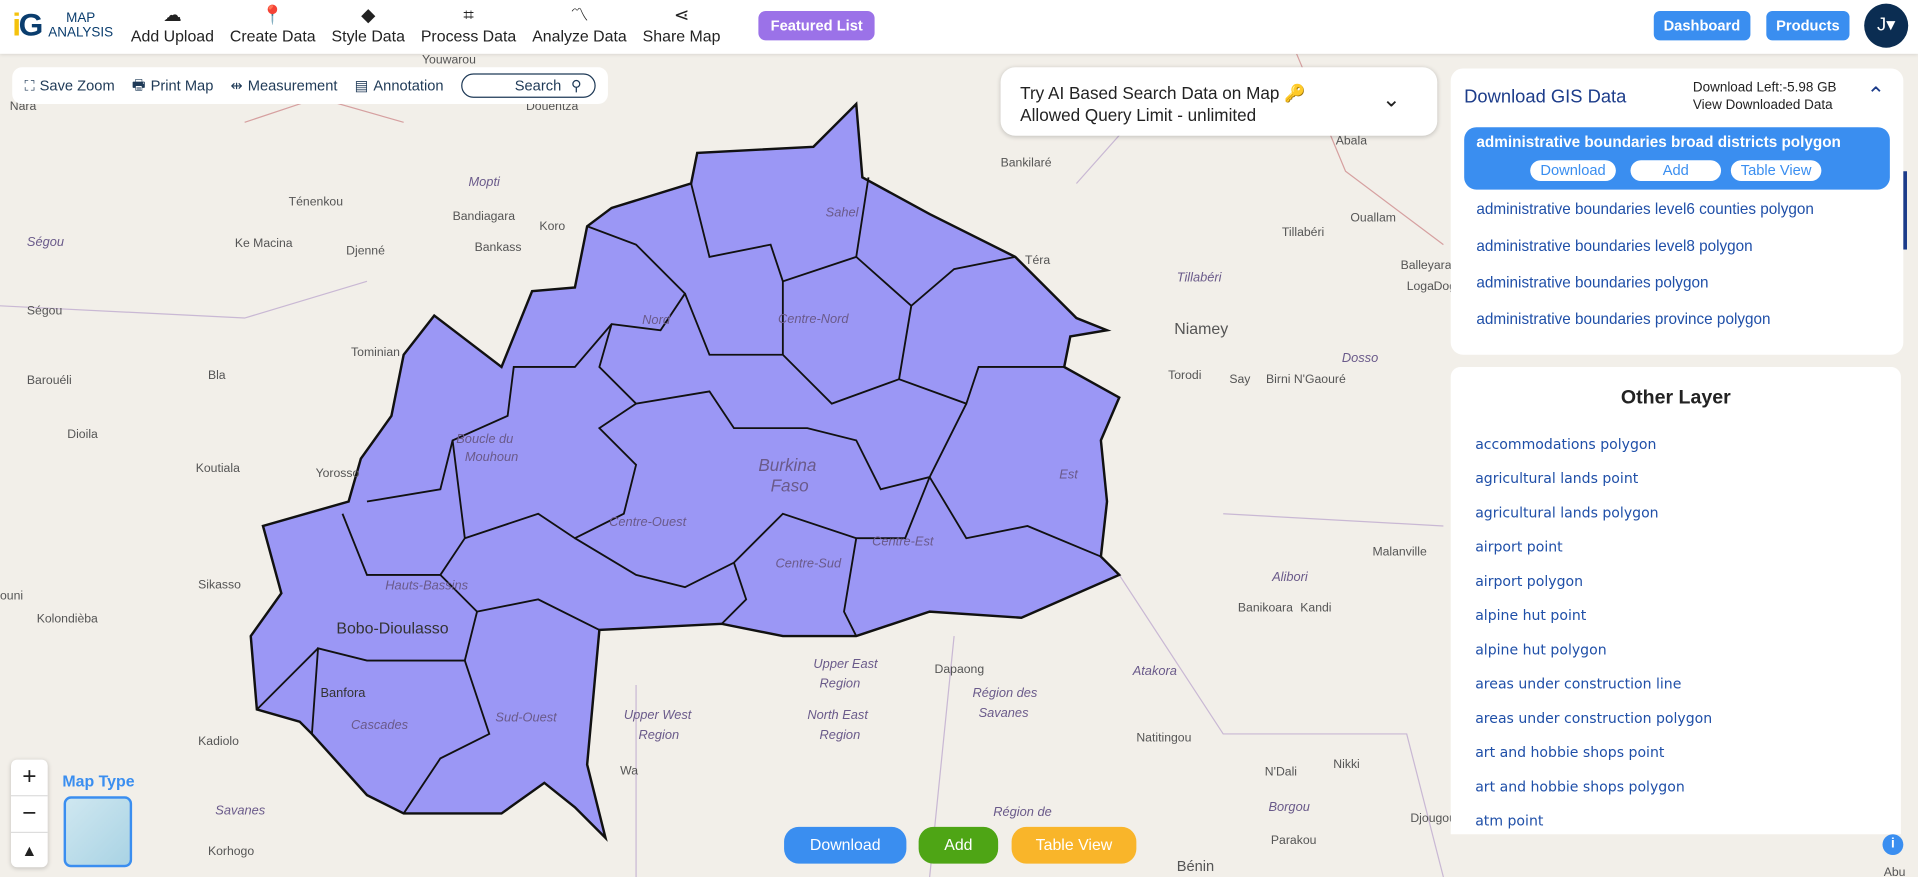 The height and width of the screenshot is (877, 1918). I want to click on measurement-button: ⇹ Measurement, so click(284, 85).